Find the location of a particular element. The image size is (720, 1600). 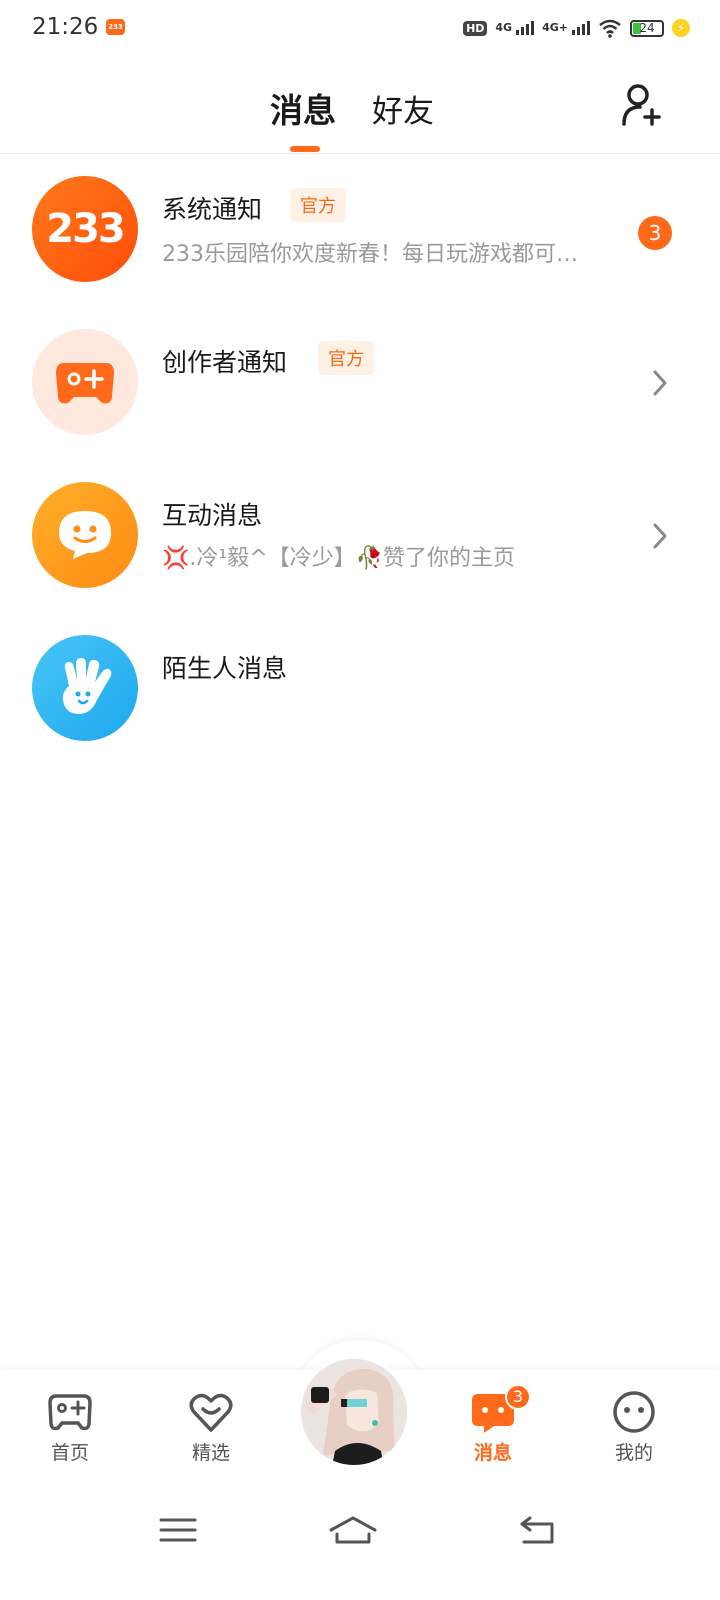

list-item-title: 陌生人消息 is located at coordinates (225, 668).